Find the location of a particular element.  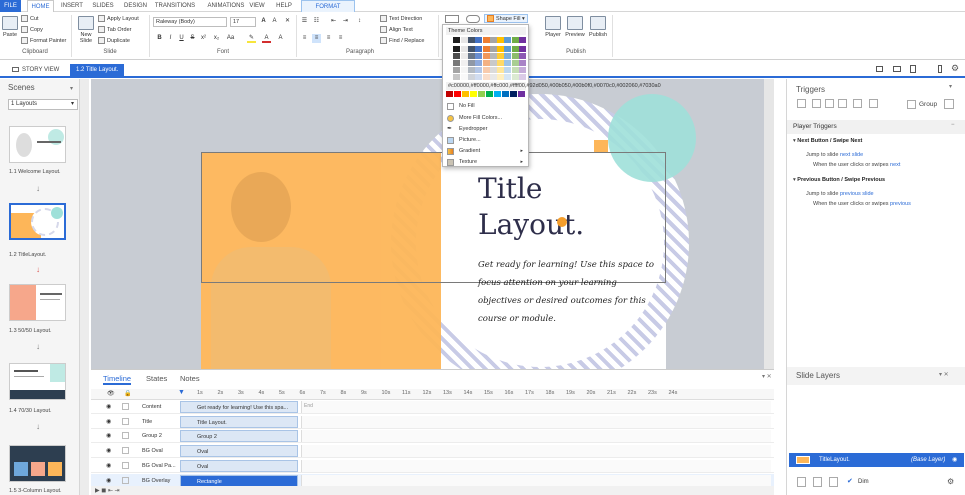

trigger-1-condition: When the user clicks or swipes next is located at coordinates (856, 165).